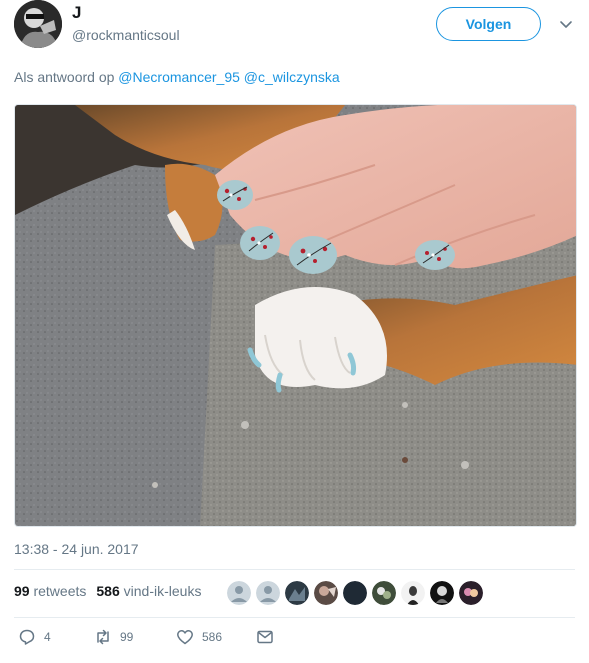  What do you see at coordinates (126, 35) in the screenshot?
I see `user-handle: @rockmanticsoul` at bounding box center [126, 35].